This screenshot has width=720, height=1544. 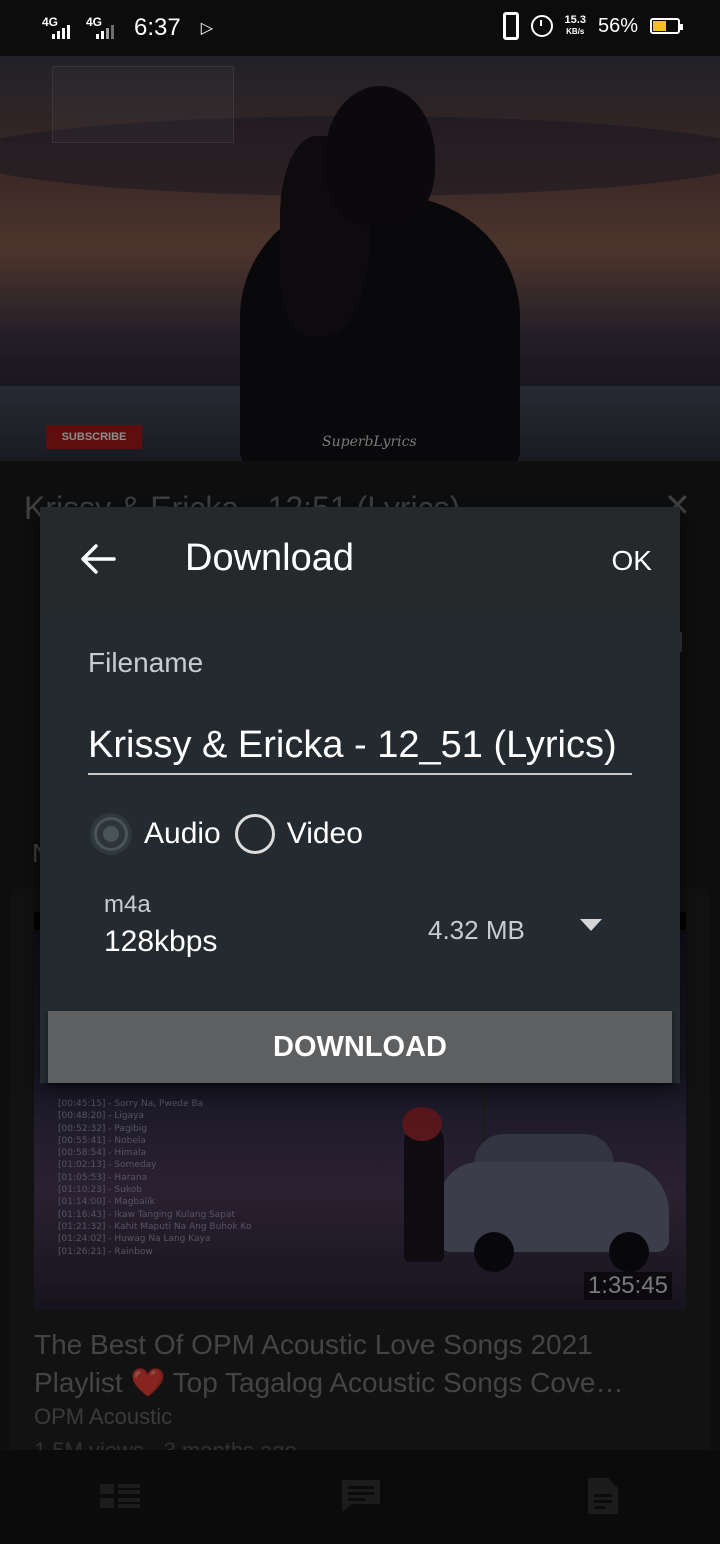 What do you see at coordinates (510, 26) in the screenshot?
I see `phone-icon` at bounding box center [510, 26].